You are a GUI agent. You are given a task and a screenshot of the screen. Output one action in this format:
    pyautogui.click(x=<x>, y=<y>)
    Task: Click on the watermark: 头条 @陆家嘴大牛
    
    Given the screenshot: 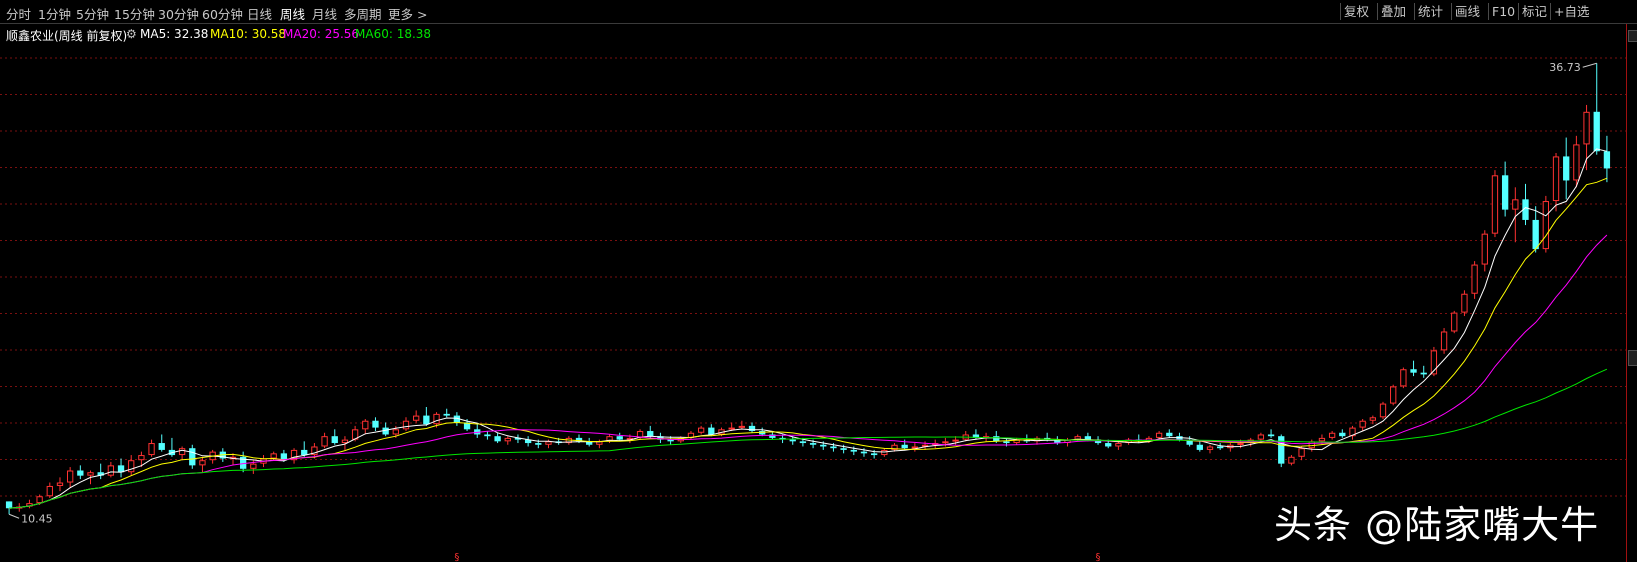 What is the action you would take?
    pyautogui.click(x=1437, y=525)
    